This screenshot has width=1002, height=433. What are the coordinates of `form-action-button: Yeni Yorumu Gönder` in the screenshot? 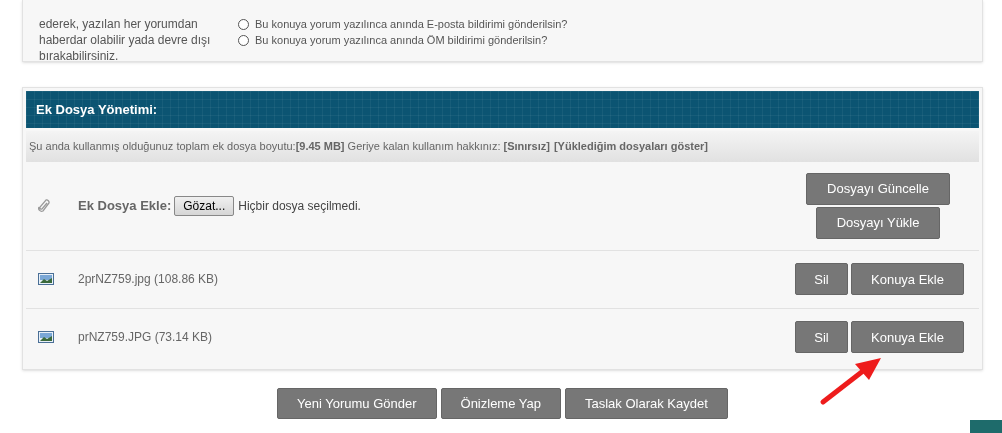 It's located at (357, 403).